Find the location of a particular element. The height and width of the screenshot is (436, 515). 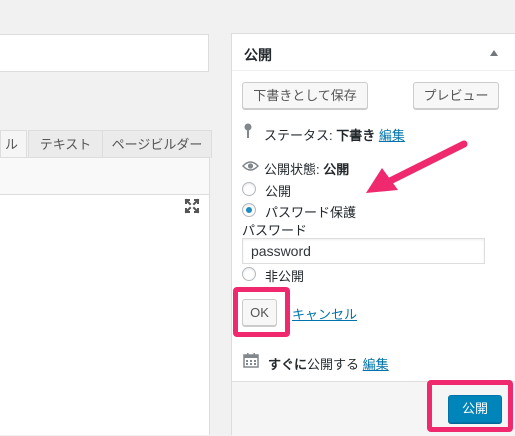

tab-page-builder: ページビルダー is located at coordinates (157, 144).